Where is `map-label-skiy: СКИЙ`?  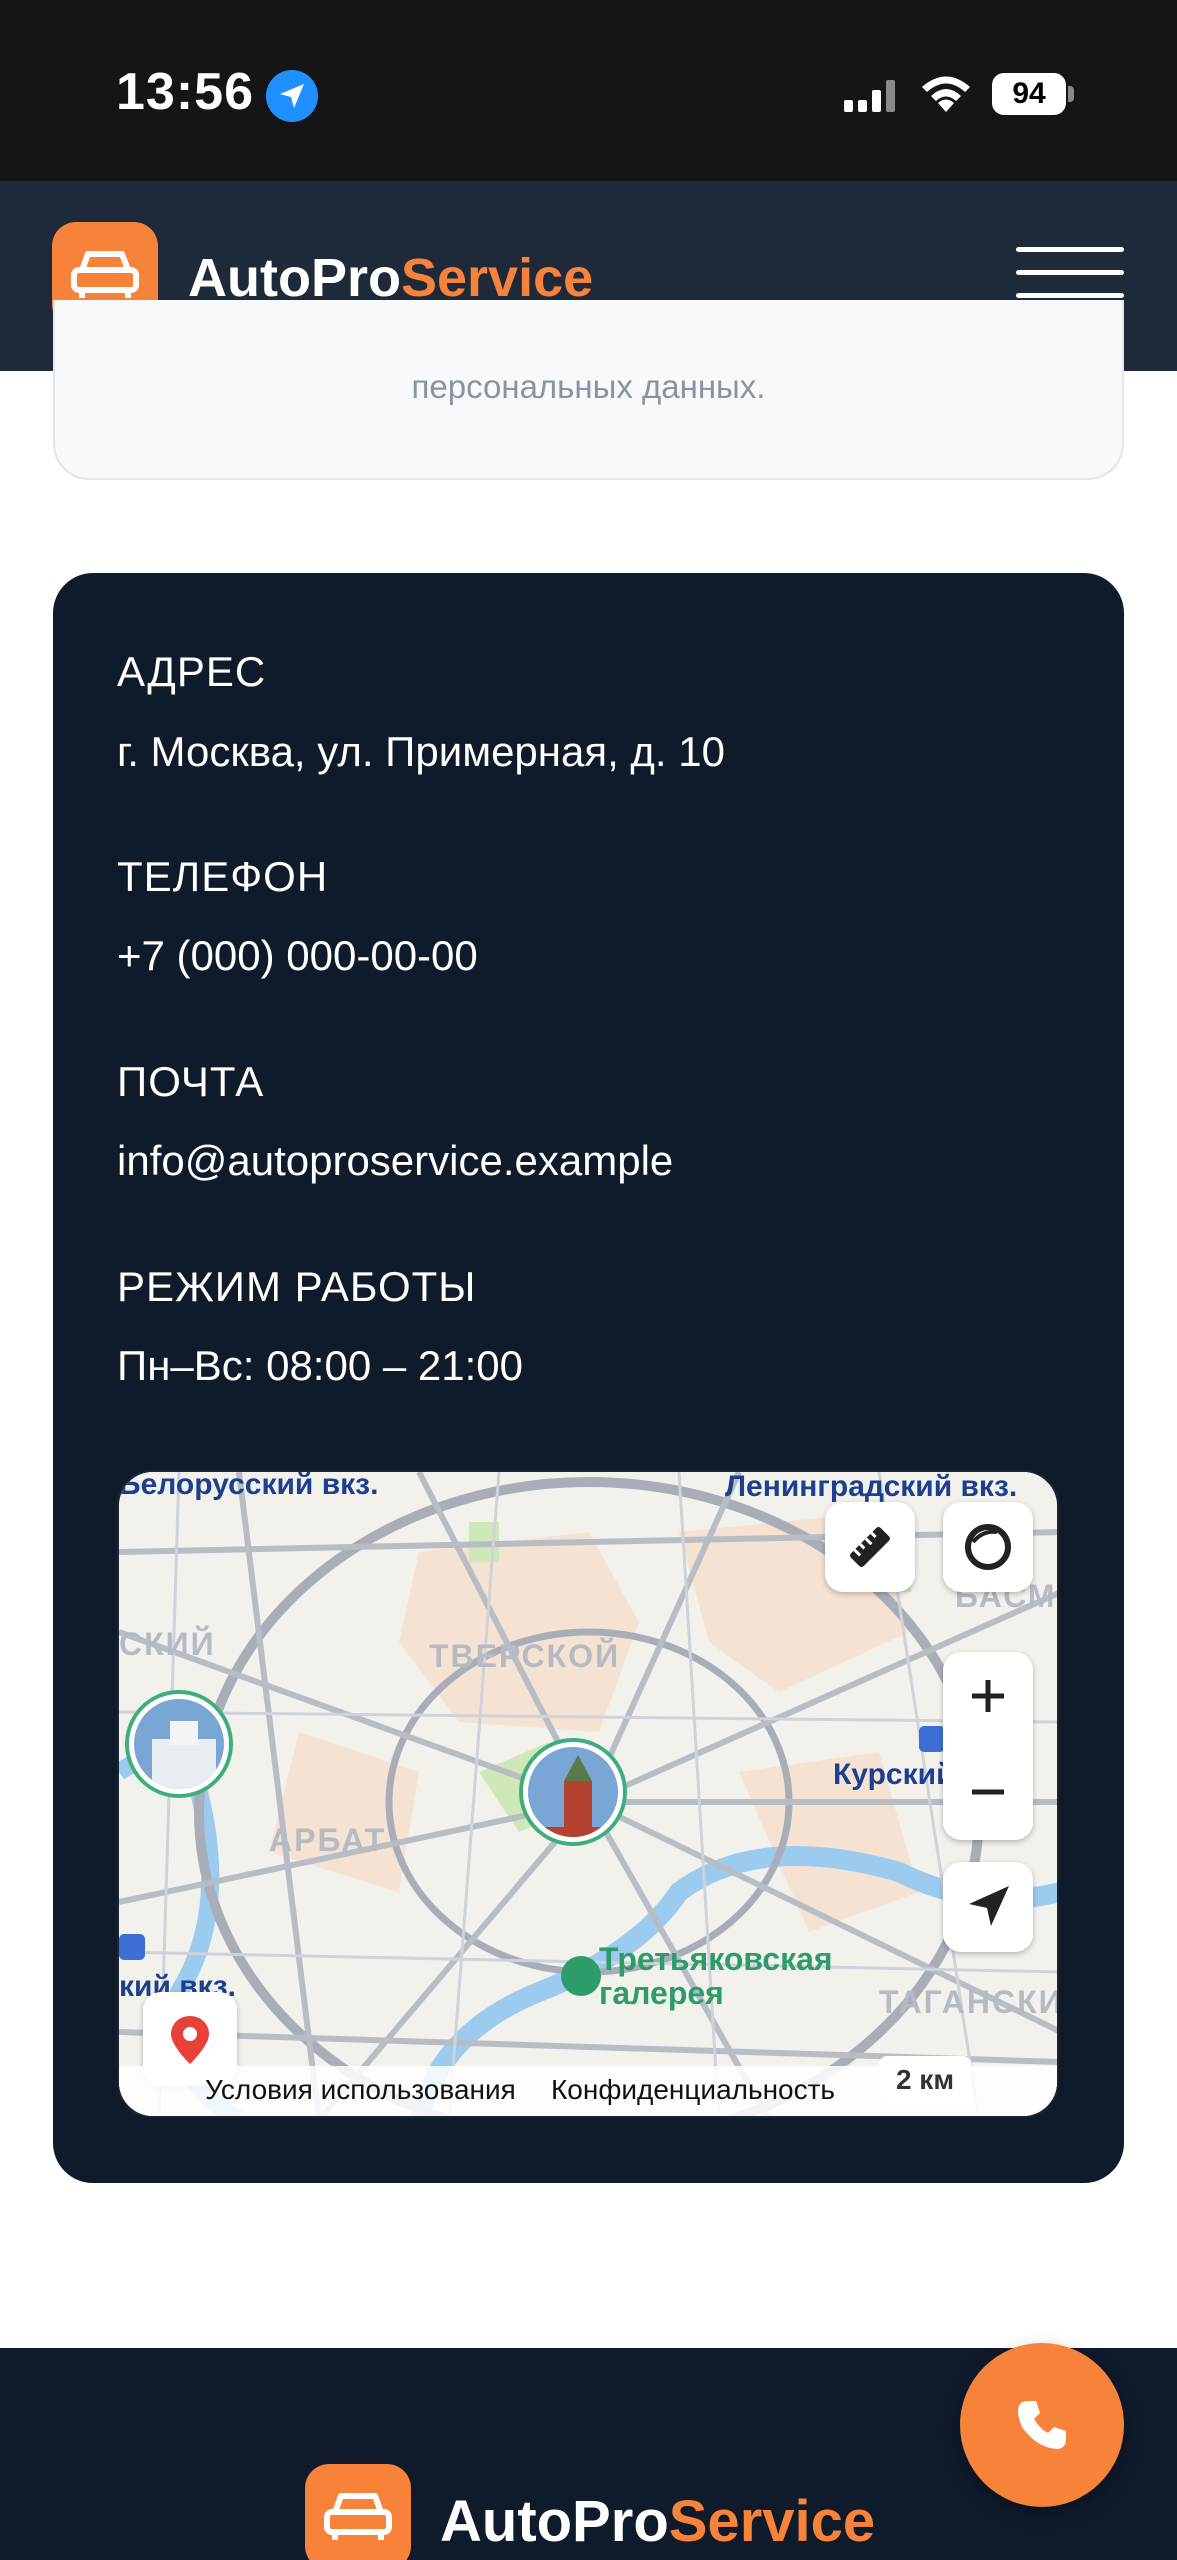 map-label-skiy: СКИЙ is located at coordinates (167, 1644).